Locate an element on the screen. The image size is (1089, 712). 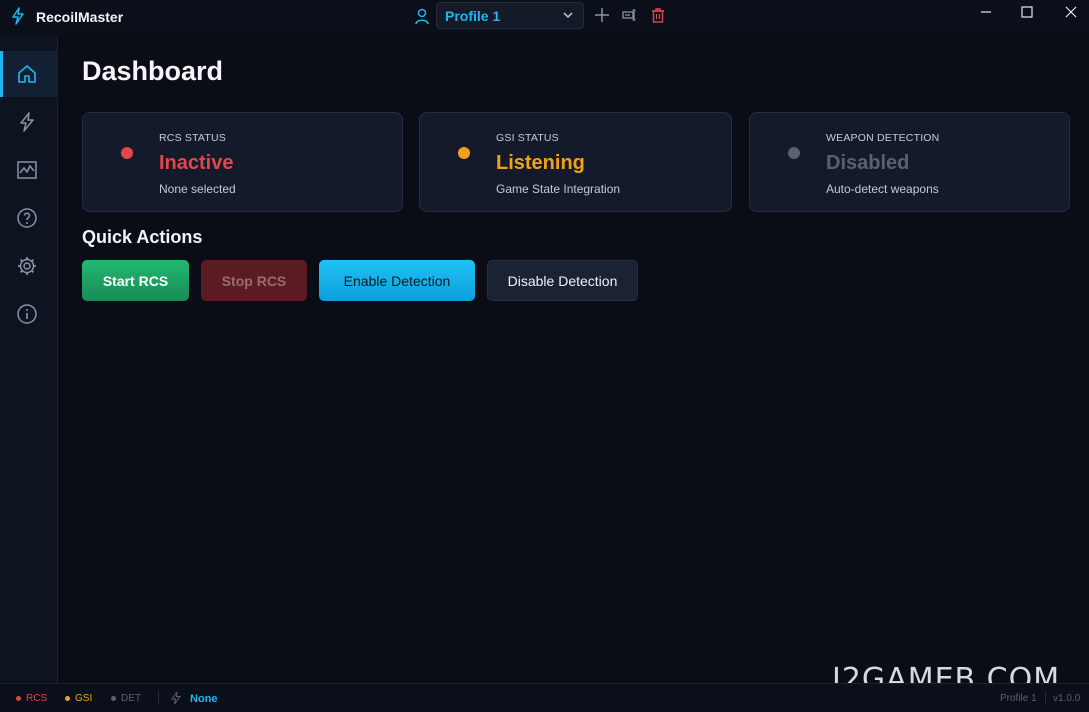
help-icon is located at coordinates (27, 218).